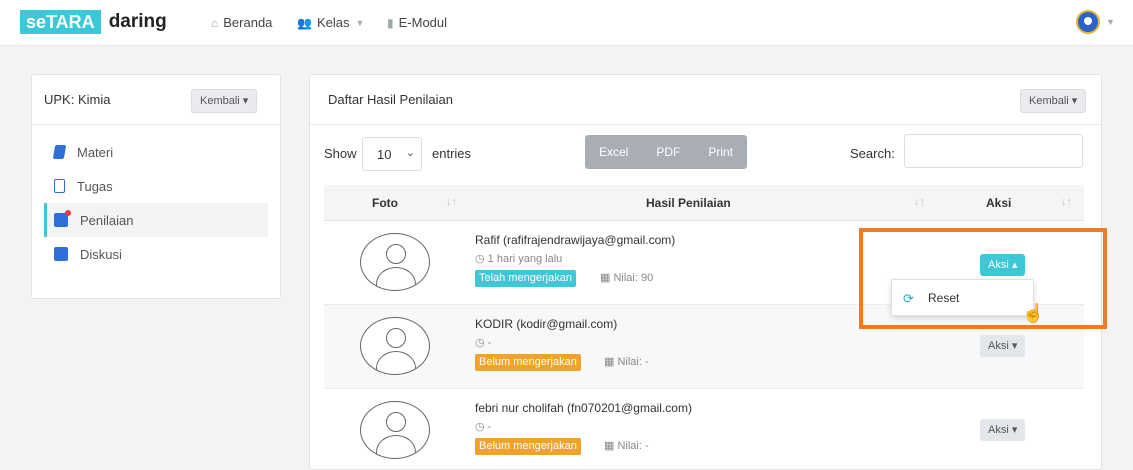 The image size is (1133, 470). Describe the element at coordinates (1088, 22) in the screenshot. I see `user-avatar` at that location.